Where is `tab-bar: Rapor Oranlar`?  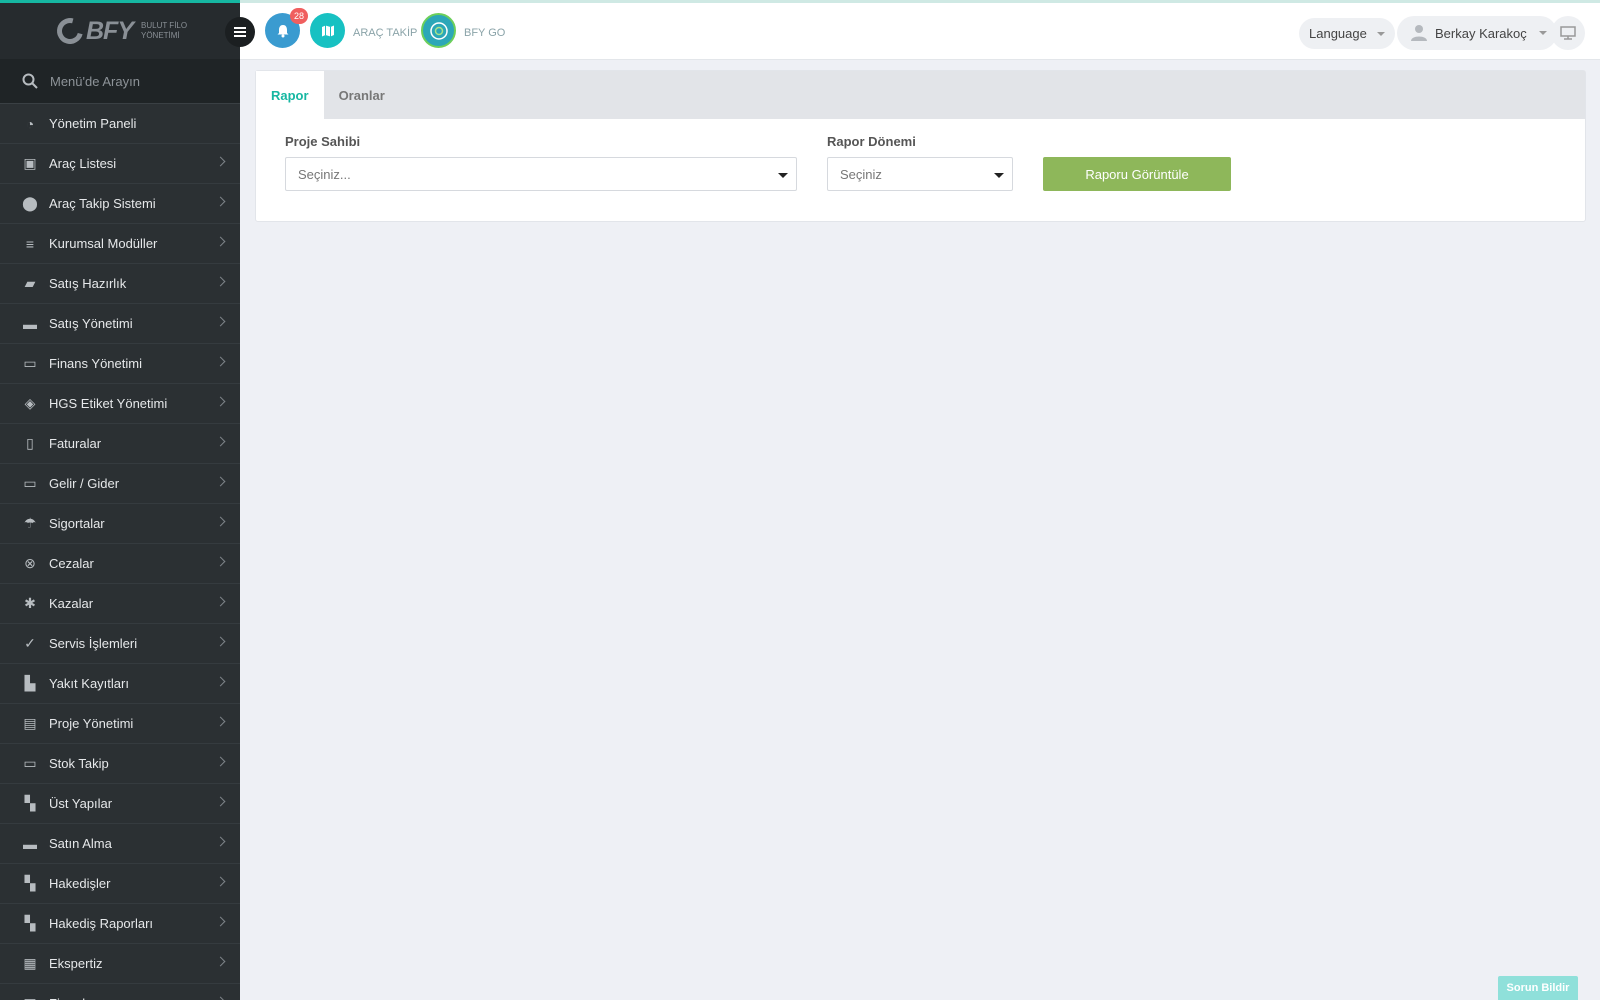 tab-bar: Rapor Oranlar is located at coordinates (920, 95).